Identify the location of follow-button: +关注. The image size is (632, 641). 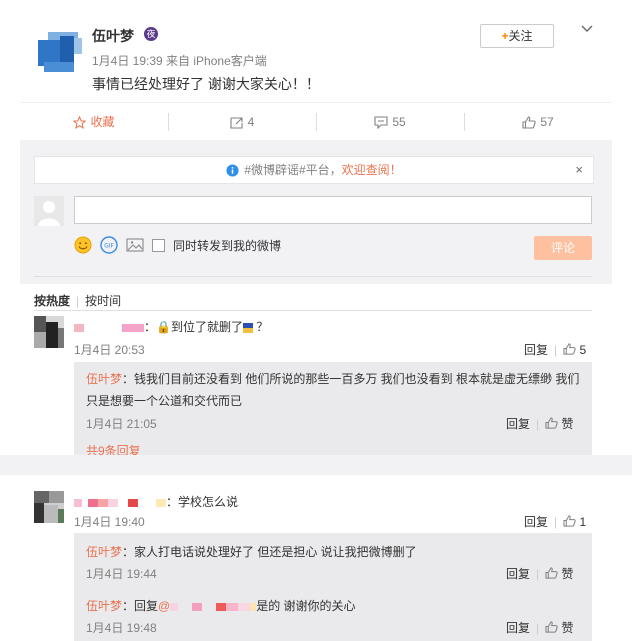
(517, 36).